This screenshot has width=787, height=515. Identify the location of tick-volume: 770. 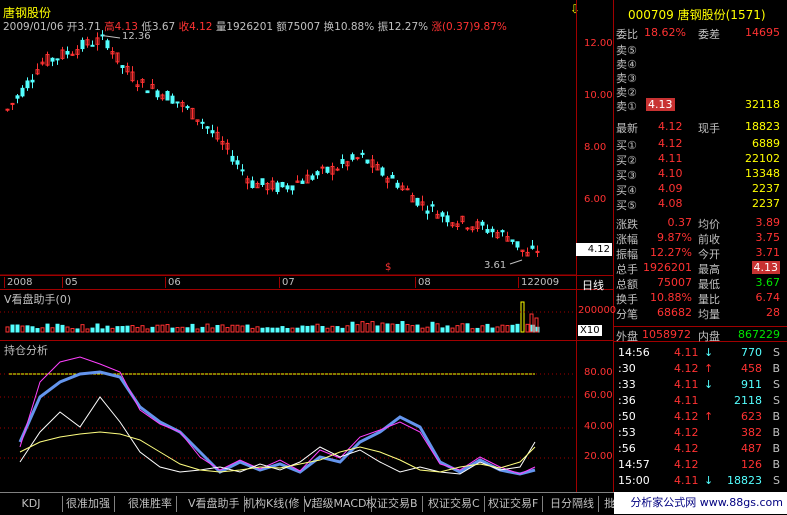
(751, 352).